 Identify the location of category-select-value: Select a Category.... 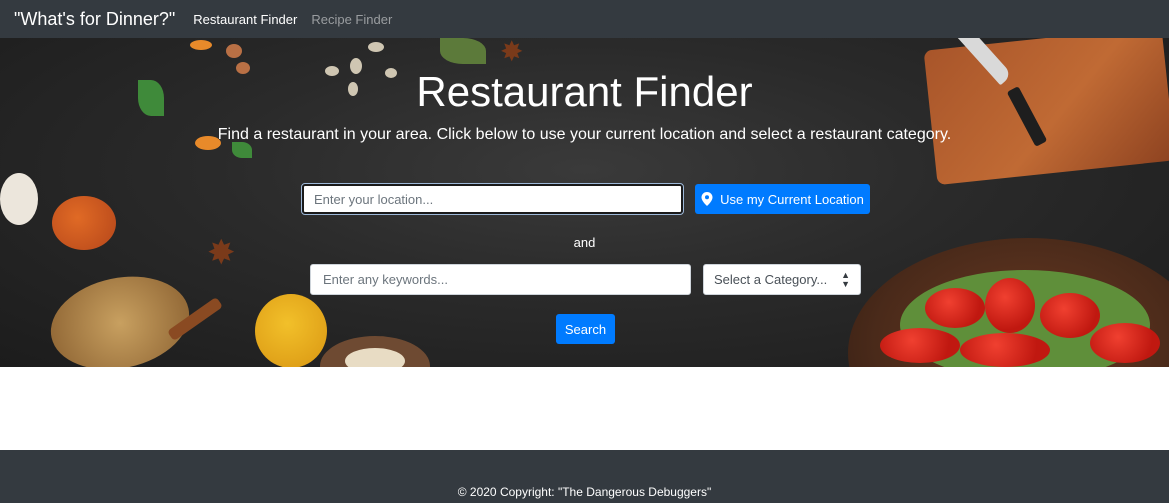
(771, 279).